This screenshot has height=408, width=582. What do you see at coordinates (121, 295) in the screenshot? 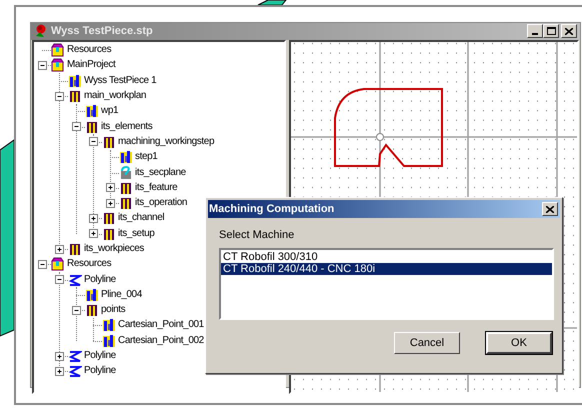
I see `tree-item: Pline_004` at bounding box center [121, 295].